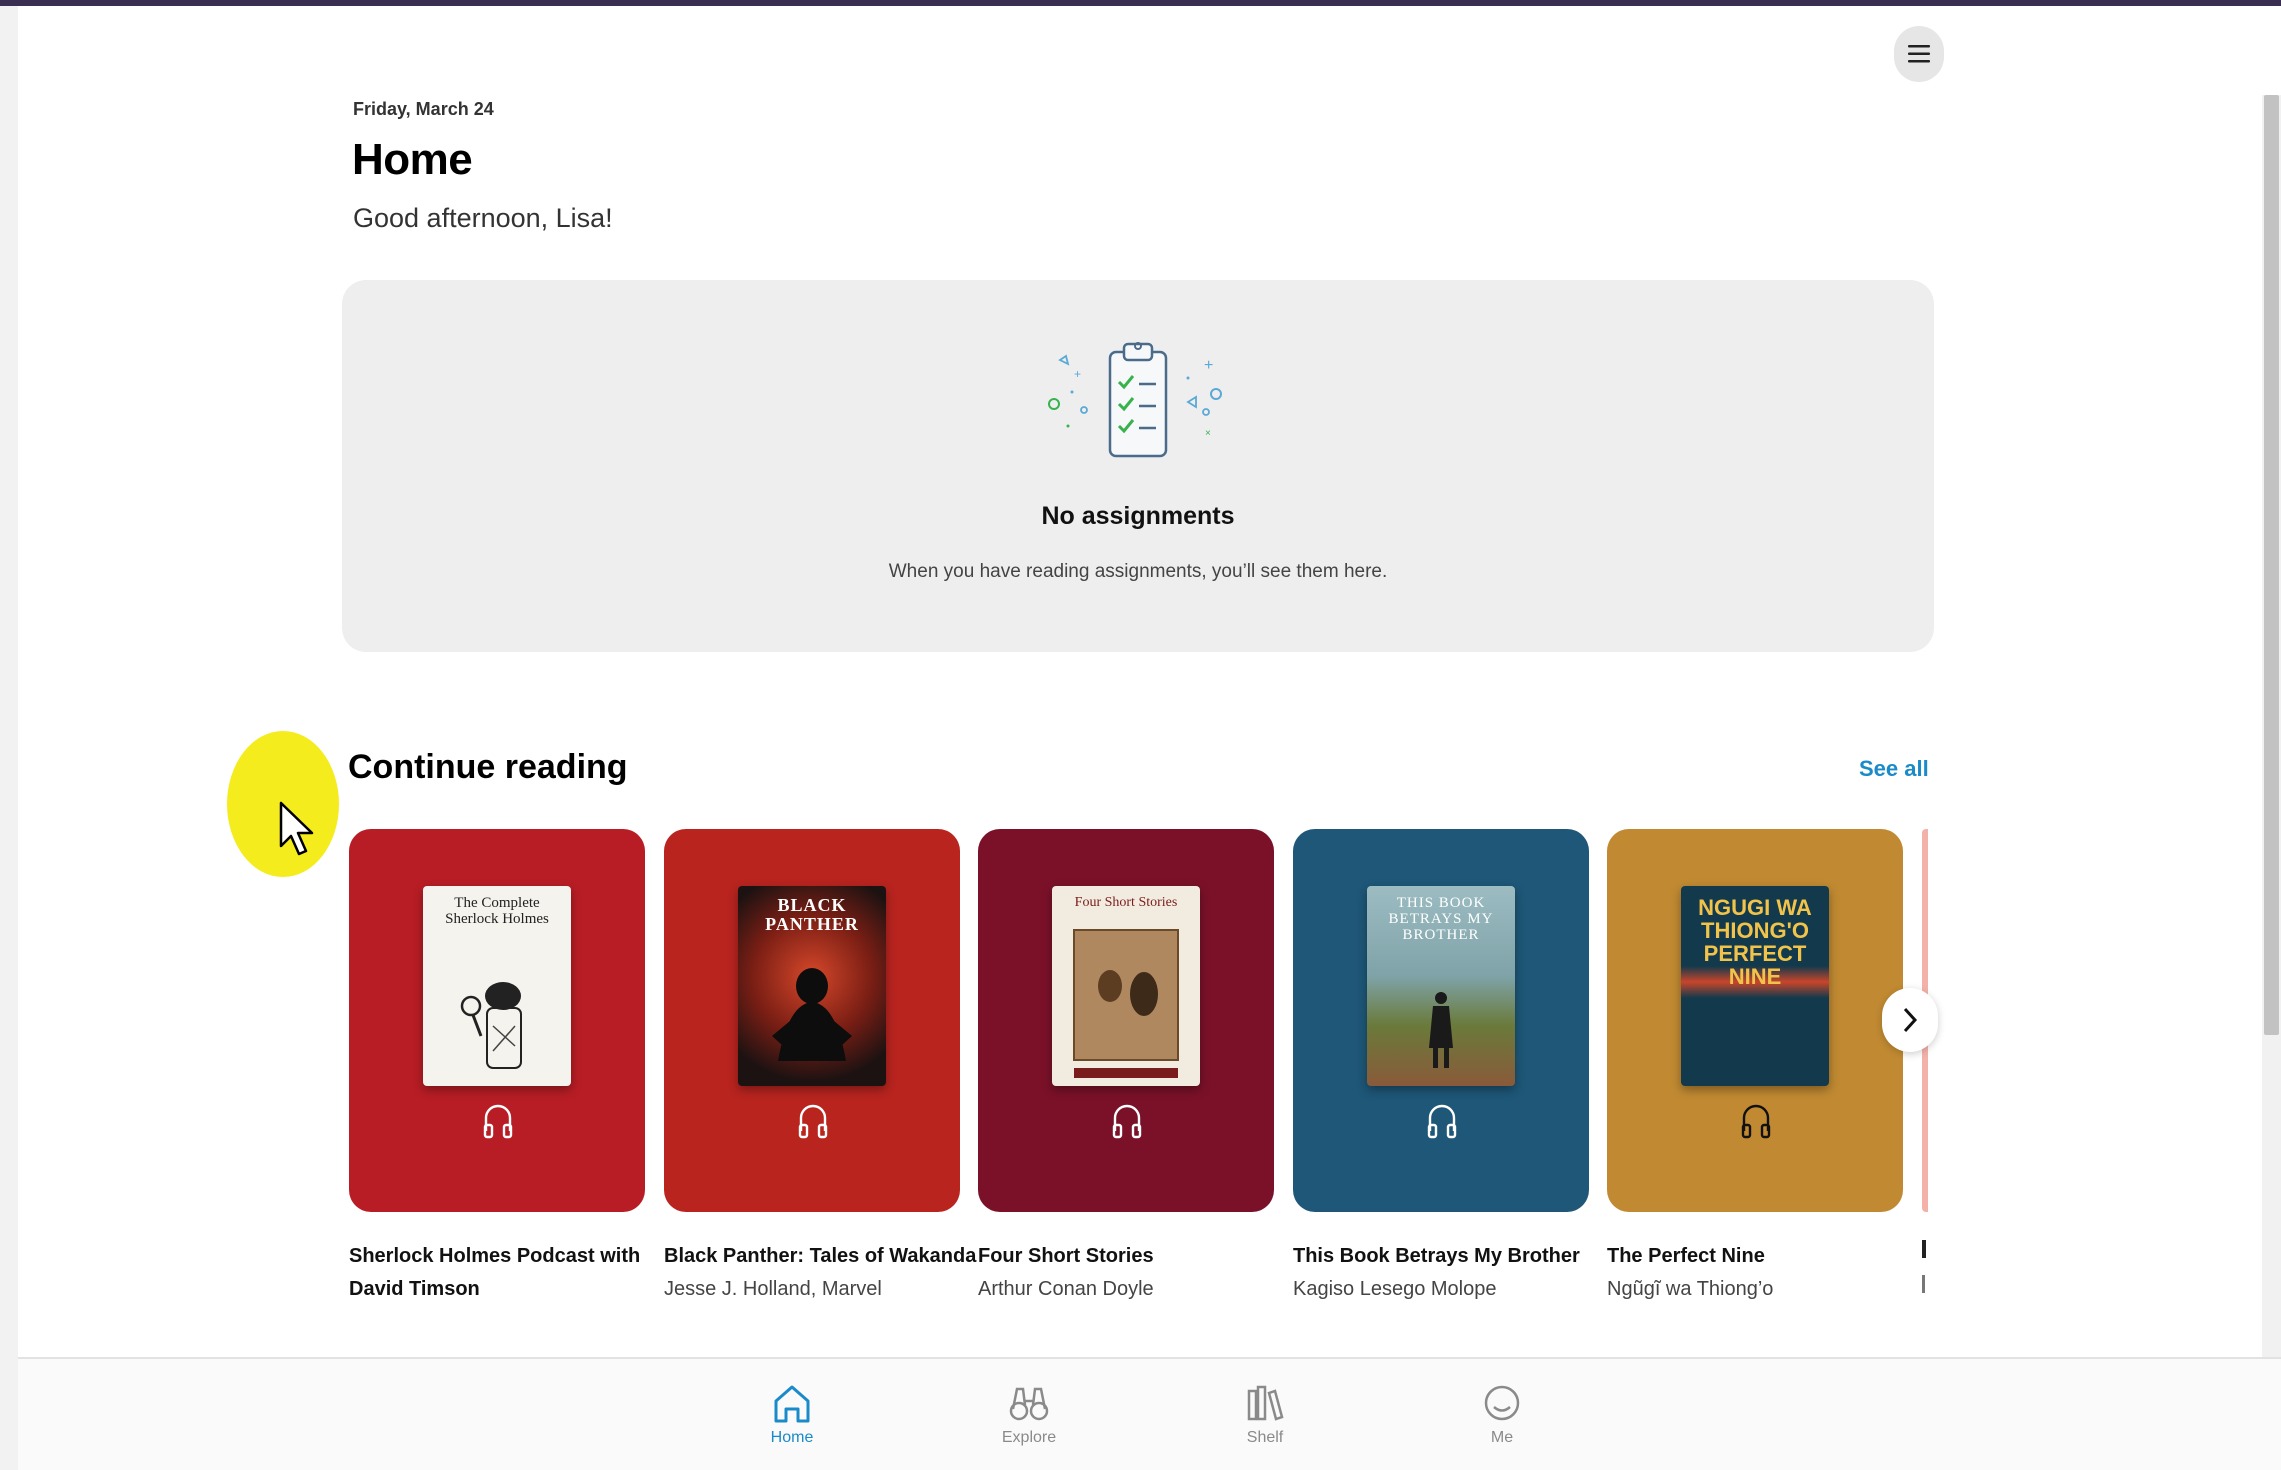 This screenshot has height=1470, width=2281. I want to click on home-icon, so click(792, 1404).